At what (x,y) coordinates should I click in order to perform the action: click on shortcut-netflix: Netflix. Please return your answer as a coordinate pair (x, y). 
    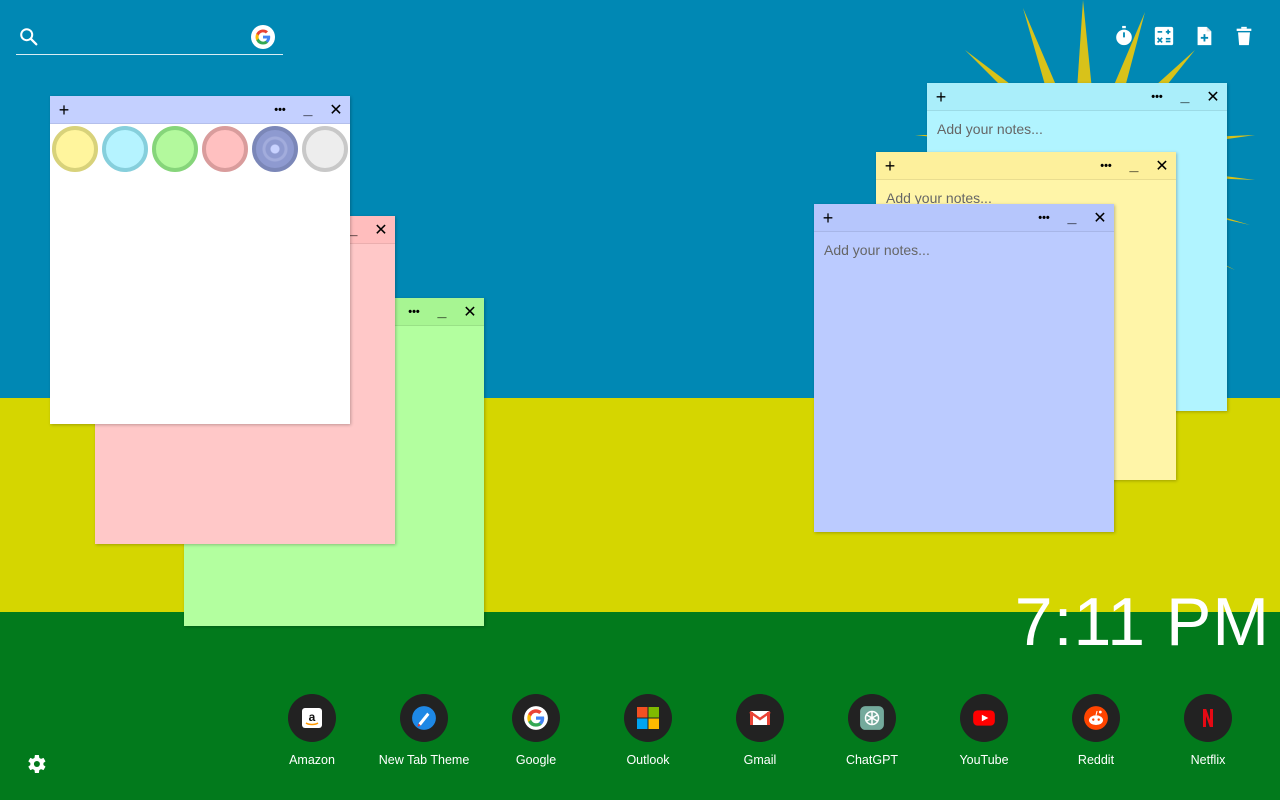
    Looking at the image, I should click on (1208, 734).